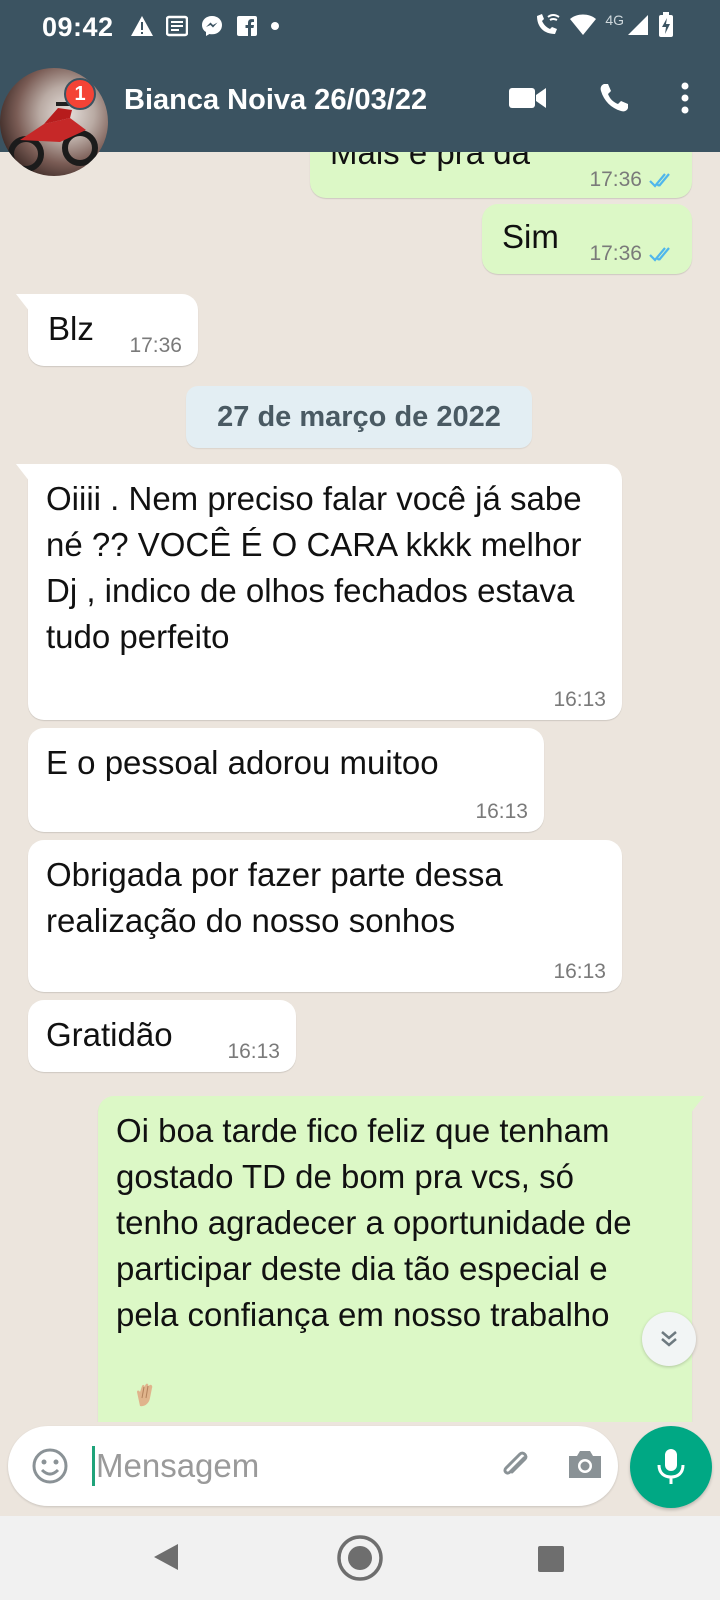 Image resolution: width=720 pixels, height=1600 pixels. I want to click on message-bubble-incoming: E o pessoal adorou muitoo 16:13, so click(286, 780).